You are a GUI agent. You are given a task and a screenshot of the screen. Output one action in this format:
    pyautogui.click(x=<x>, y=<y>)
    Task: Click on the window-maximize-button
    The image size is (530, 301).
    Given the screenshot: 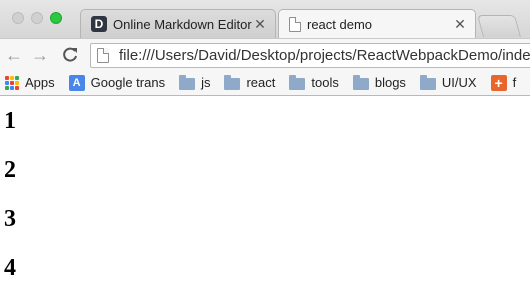 What is the action you would take?
    pyautogui.click(x=56, y=18)
    